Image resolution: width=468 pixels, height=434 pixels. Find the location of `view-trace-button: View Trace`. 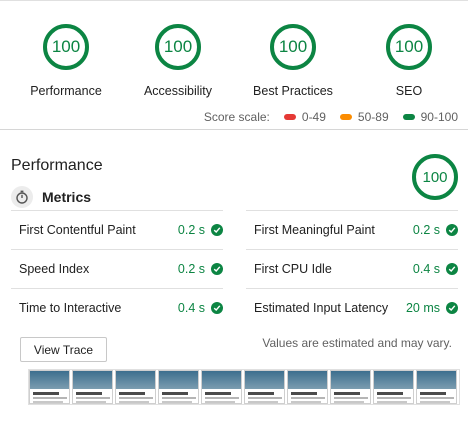

view-trace-button: View Trace is located at coordinates (63, 349).